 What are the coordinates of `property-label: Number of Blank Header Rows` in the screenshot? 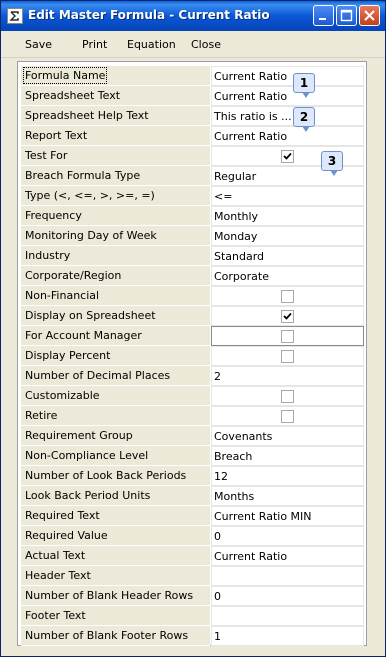 It's located at (115, 596).